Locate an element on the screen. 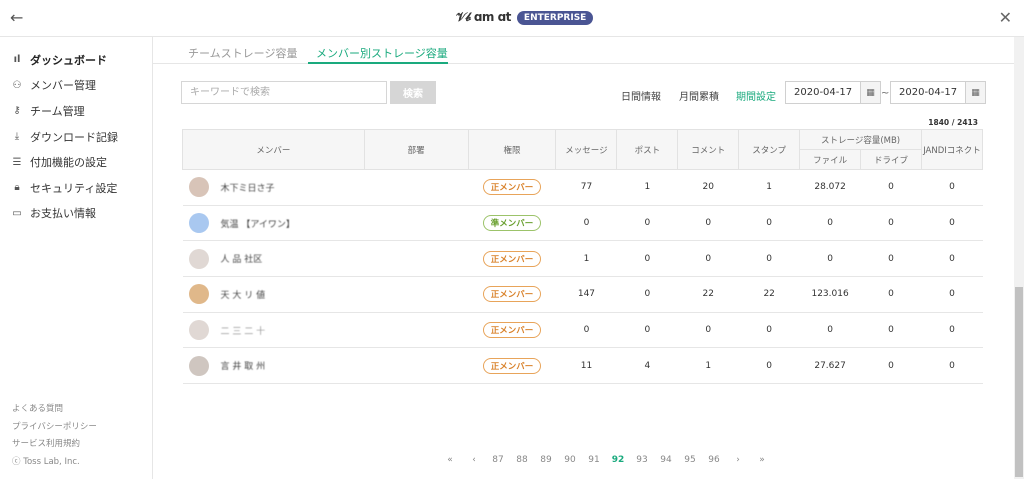 This screenshot has height=479, width=1024. next-page-icon: › is located at coordinates (738, 460).